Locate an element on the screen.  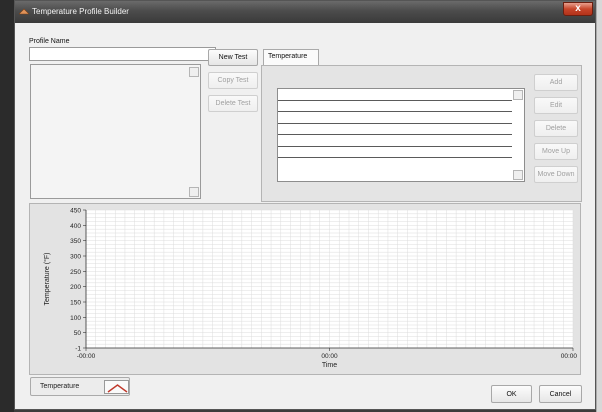
y-tick-label: -1 is located at coordinates (78, 349).